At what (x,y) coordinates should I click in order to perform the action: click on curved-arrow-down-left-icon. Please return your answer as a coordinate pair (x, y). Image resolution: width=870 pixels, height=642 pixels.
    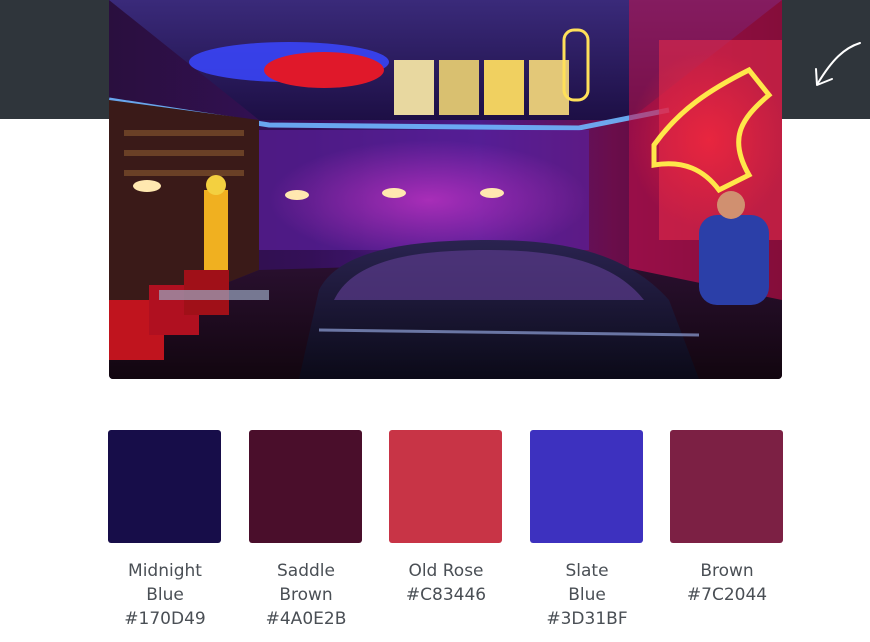
    Looking at the image, I should click on (838, 64).